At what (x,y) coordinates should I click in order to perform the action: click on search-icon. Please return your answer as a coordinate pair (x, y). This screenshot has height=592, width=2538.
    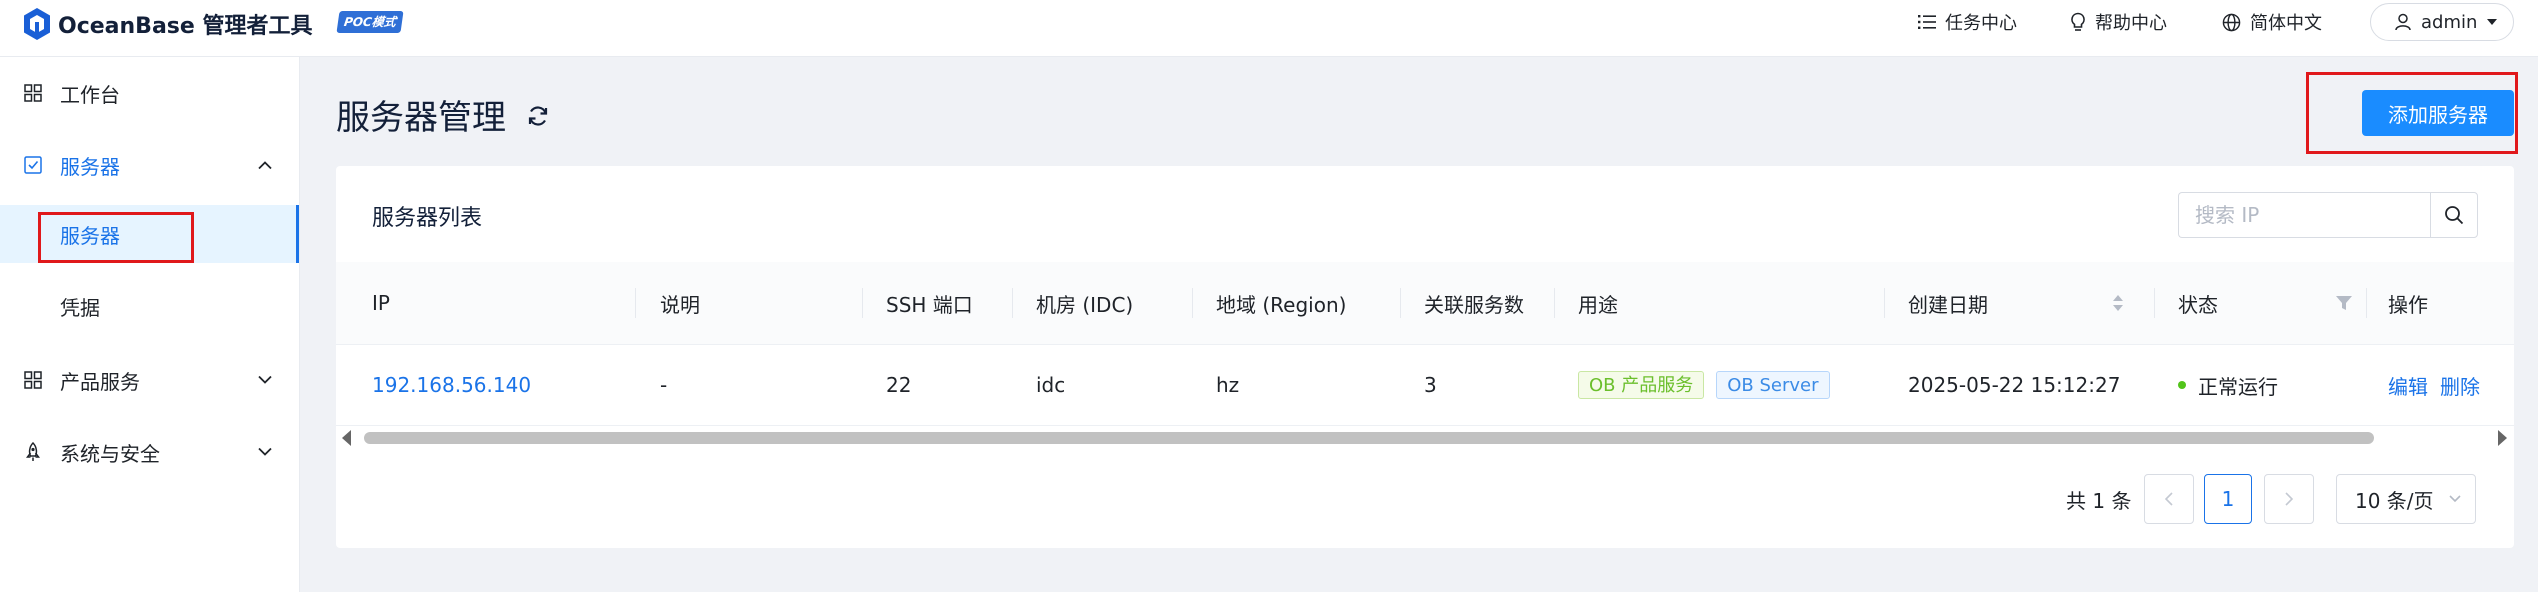
    Looking at the image, I should click on (2454, 215).